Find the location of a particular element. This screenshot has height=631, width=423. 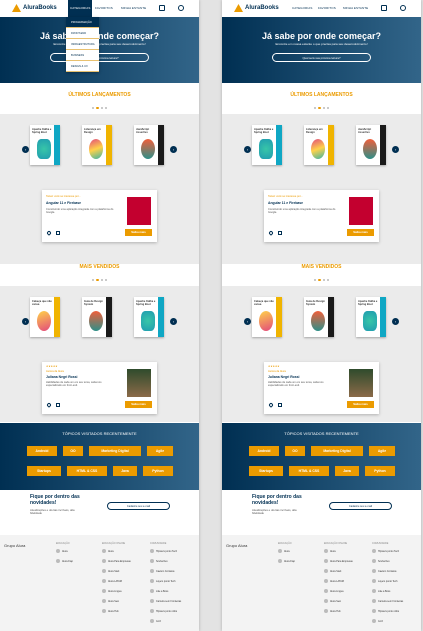

dropdown-item: INFRAESTRUTURA is located at coordinates (82, 44).